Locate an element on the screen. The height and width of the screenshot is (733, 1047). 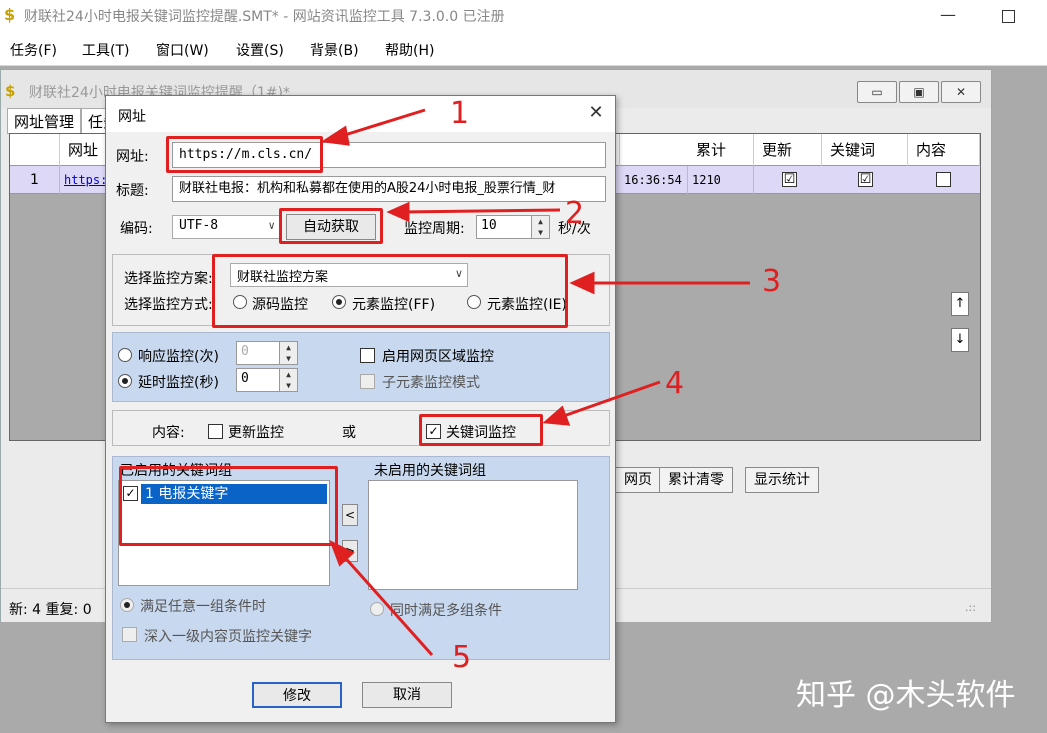
annotation-number-3: 3 is located at coordinates (772, 281).